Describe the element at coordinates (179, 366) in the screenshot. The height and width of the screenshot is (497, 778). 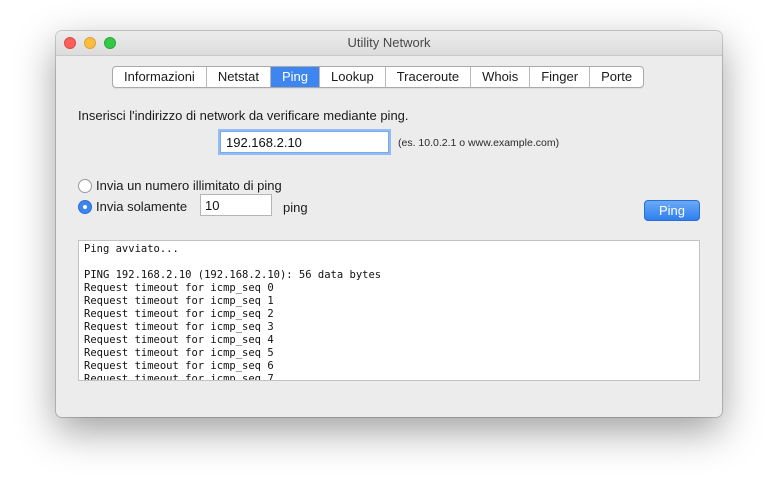
I see `output-line: Request timeout for icmp_seq 6` at that location.